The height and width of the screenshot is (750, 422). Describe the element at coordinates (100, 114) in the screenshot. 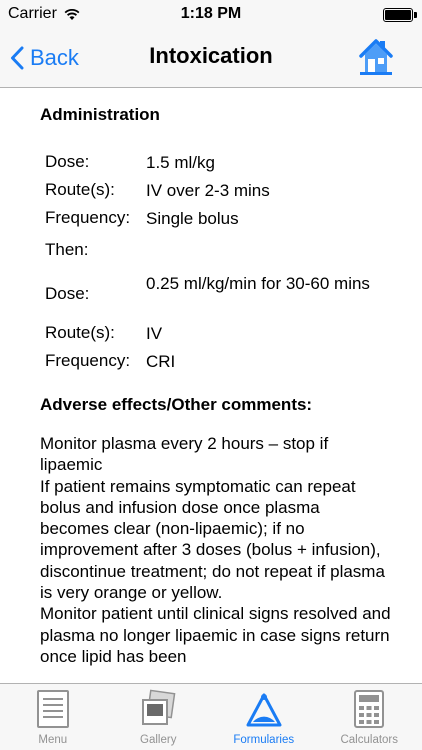

I see `administration-heading: Administration` at that location.